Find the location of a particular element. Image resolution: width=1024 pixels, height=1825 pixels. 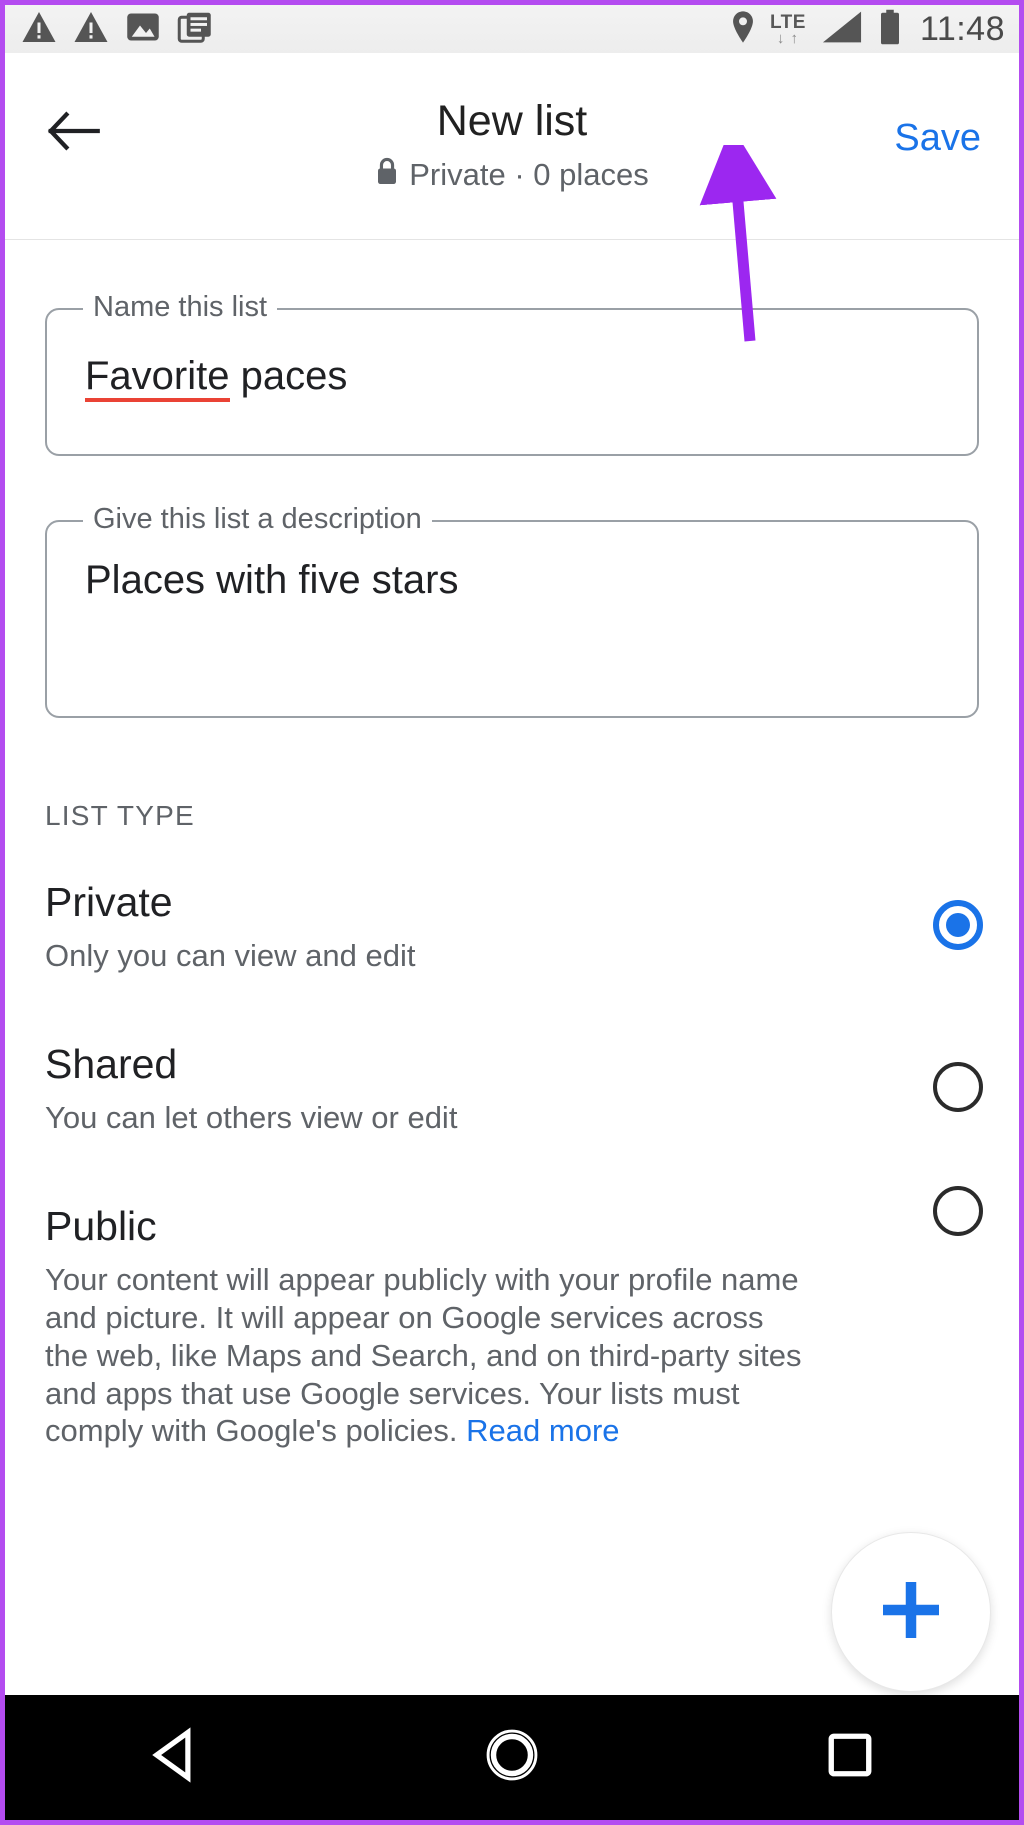

page-subtitle: Private · 0 places is located at coordinates (529, 175).